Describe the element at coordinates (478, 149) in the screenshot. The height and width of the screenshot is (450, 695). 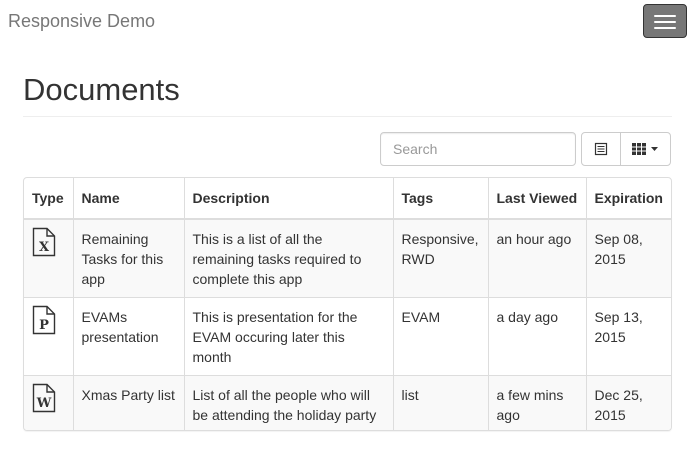
I see `search-input` at that location.